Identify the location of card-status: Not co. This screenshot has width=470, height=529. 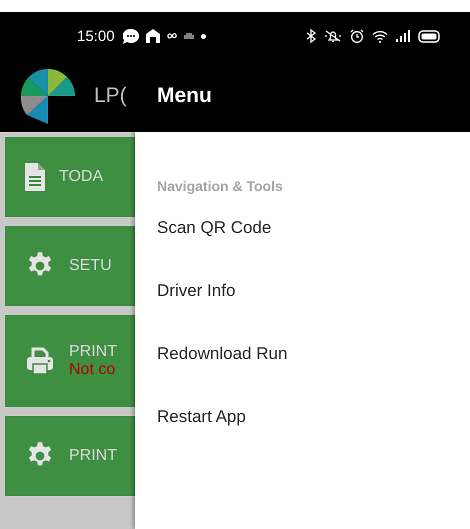
(92, 370).